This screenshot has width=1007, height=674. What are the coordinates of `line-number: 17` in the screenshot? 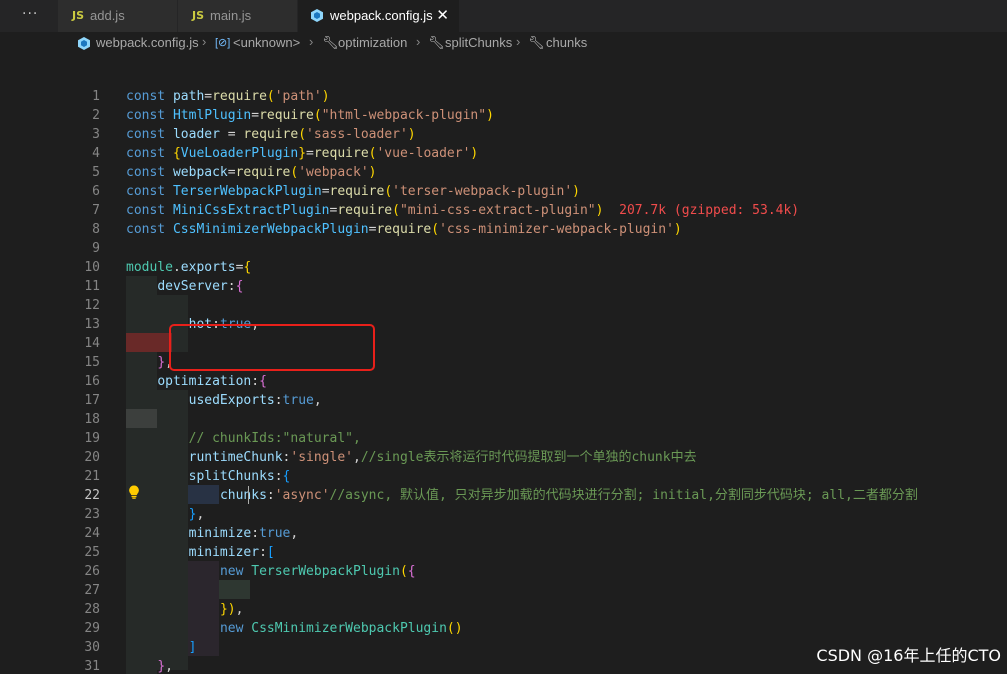 It's located at (92, 400).